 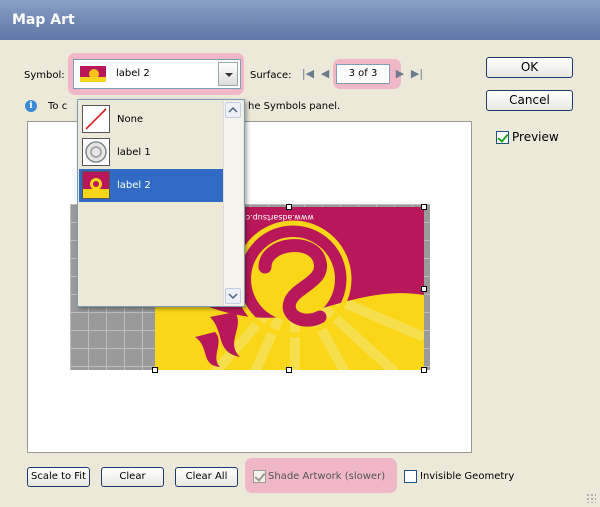 I want to click on surface-label: Surface:, so click(x=271, y=75).